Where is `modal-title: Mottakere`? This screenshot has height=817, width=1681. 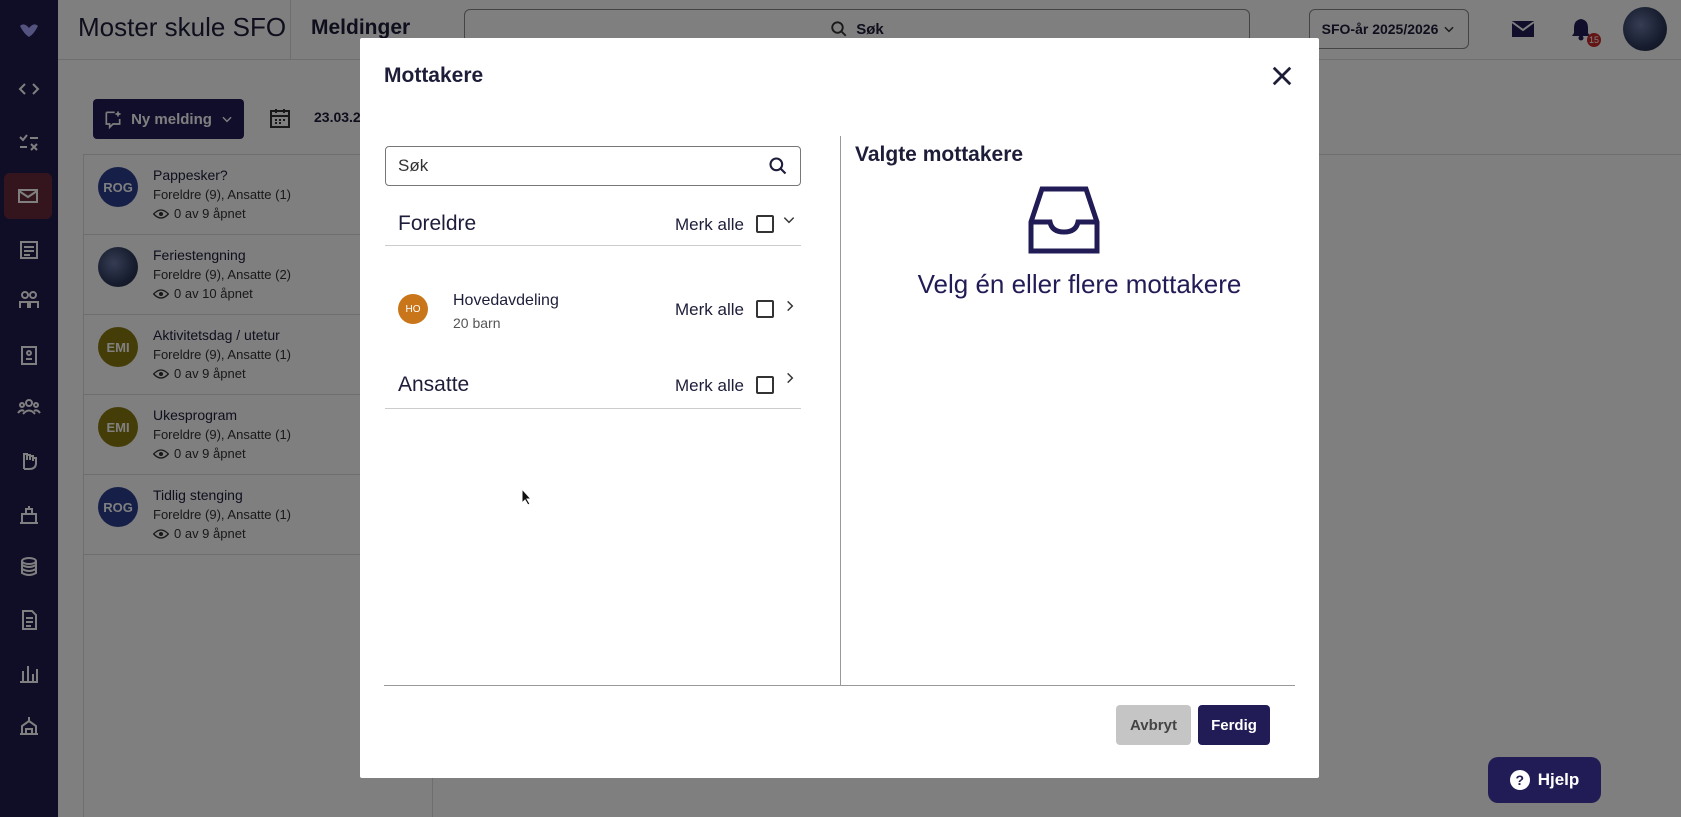 modal-title: Mottakere is located at coordinates (434, 75).